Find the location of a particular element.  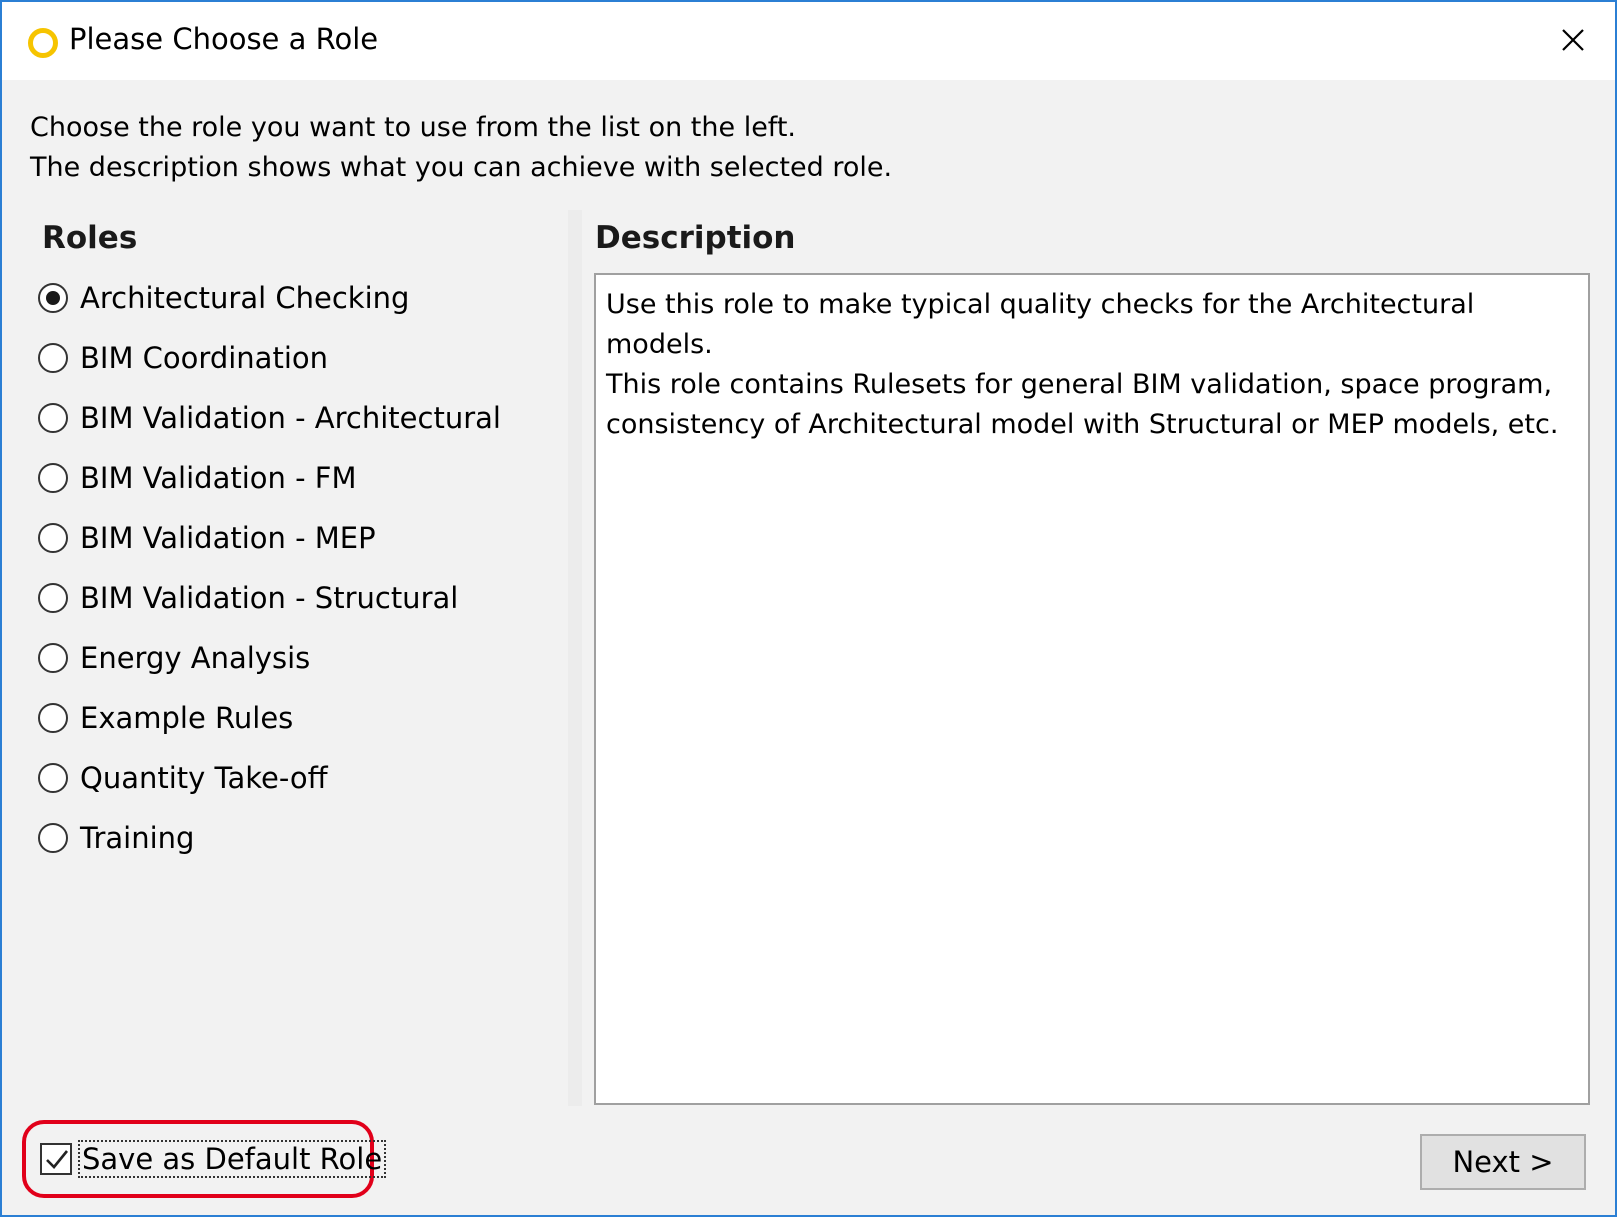

title-bar: Please Choose a Role is located at coordinates (808, 41).